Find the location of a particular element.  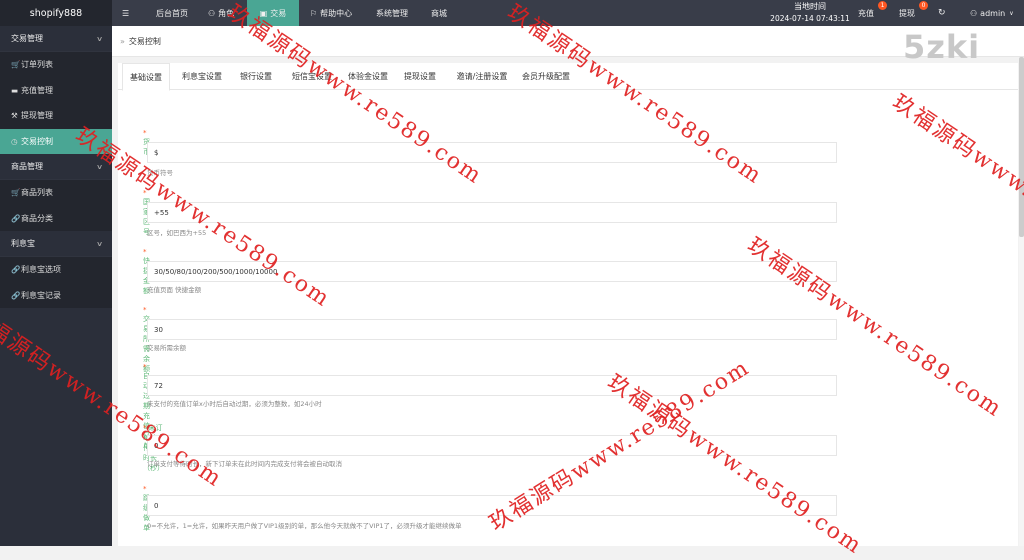

sidebar-item-withdraw: ⚒ 提现管理 is located at coordinates (56, 116).